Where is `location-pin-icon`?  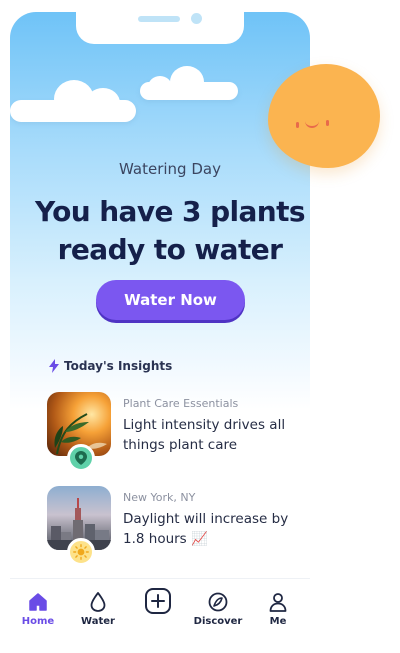 location-pin-icon is located at coordinates (81, 458).